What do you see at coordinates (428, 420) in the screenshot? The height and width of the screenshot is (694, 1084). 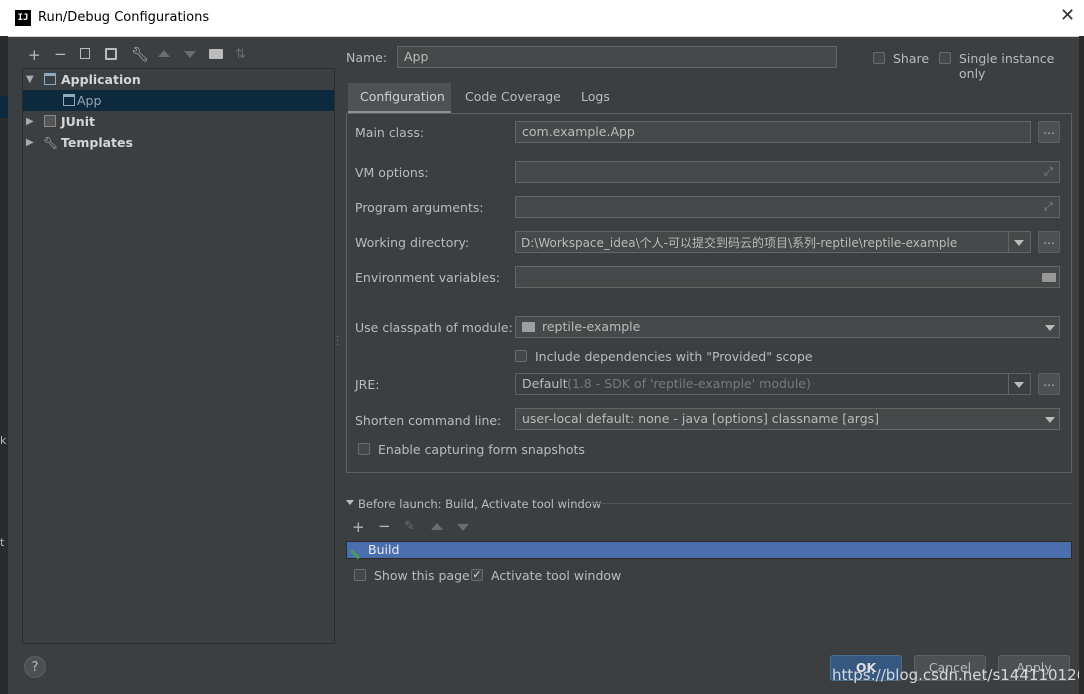 I see `shorten-command-line-label: Shorten command line:` at bounding box center [428, 420].